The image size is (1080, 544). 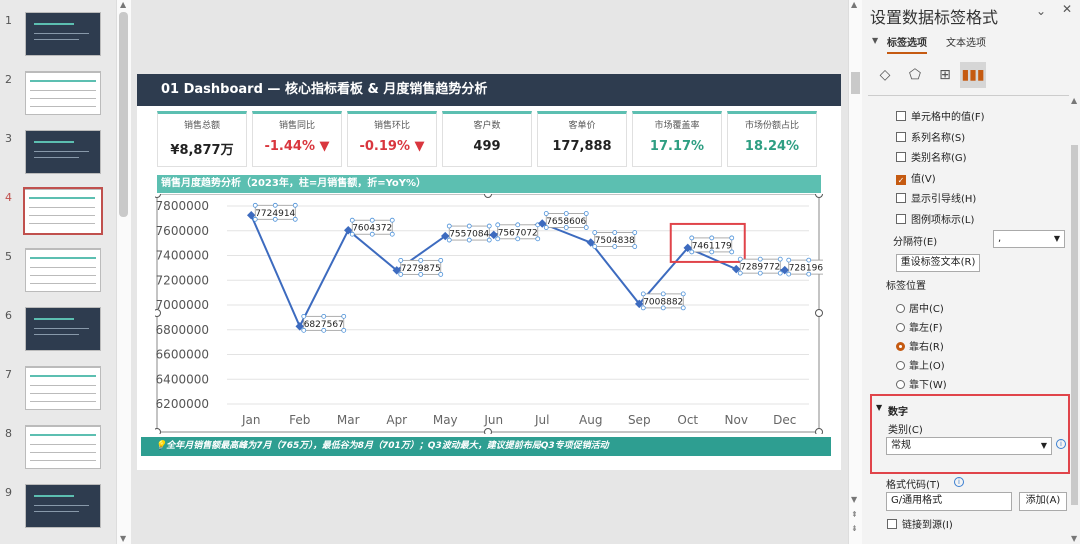 I want to click on option-label: 系列名称(S), so click(x=938, y=138).